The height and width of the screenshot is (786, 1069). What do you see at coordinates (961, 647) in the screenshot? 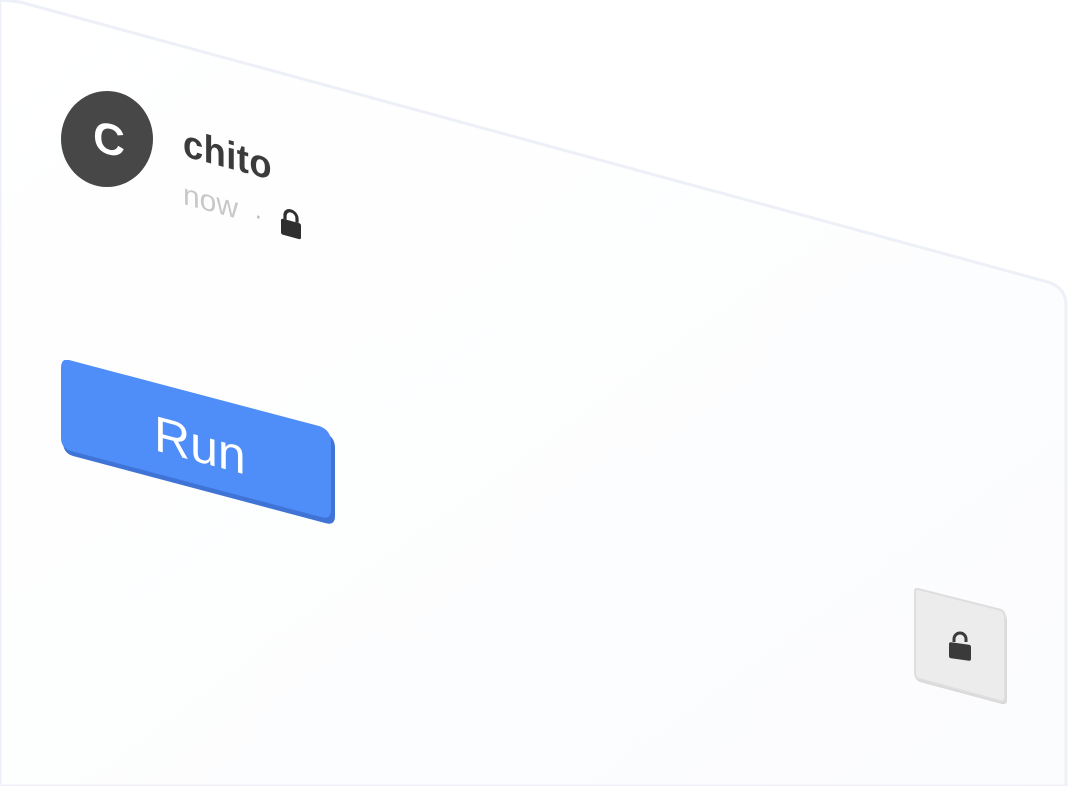
I see `lock-button` at bounding box center [961, 647].